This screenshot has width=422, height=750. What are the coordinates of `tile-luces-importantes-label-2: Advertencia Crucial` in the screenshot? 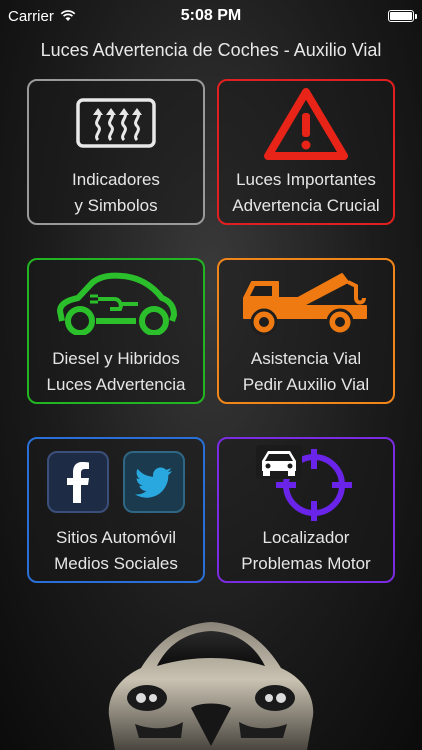 It's located at (306, 205).